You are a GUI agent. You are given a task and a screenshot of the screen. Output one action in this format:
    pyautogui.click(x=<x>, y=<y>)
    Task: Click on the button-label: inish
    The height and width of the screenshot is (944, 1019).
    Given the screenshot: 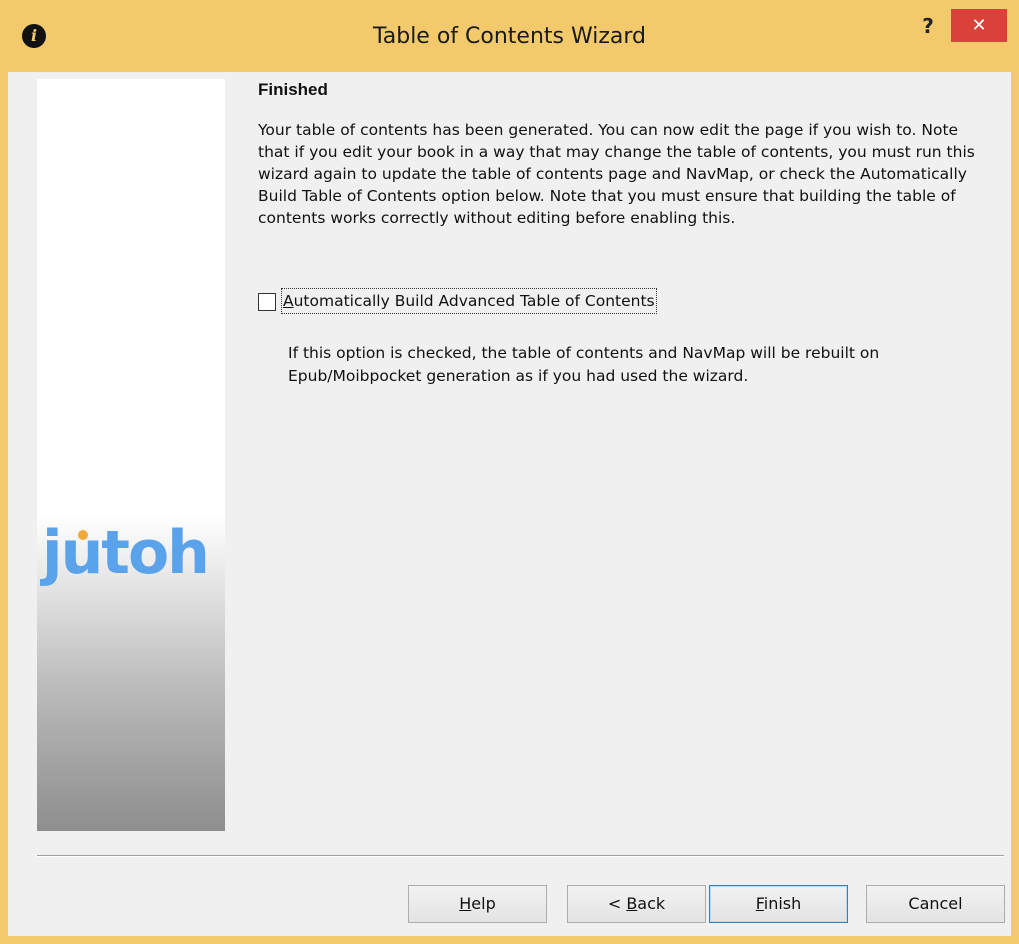 What is the action you would take?
    pyautogui.click(x=782, y=903)
    